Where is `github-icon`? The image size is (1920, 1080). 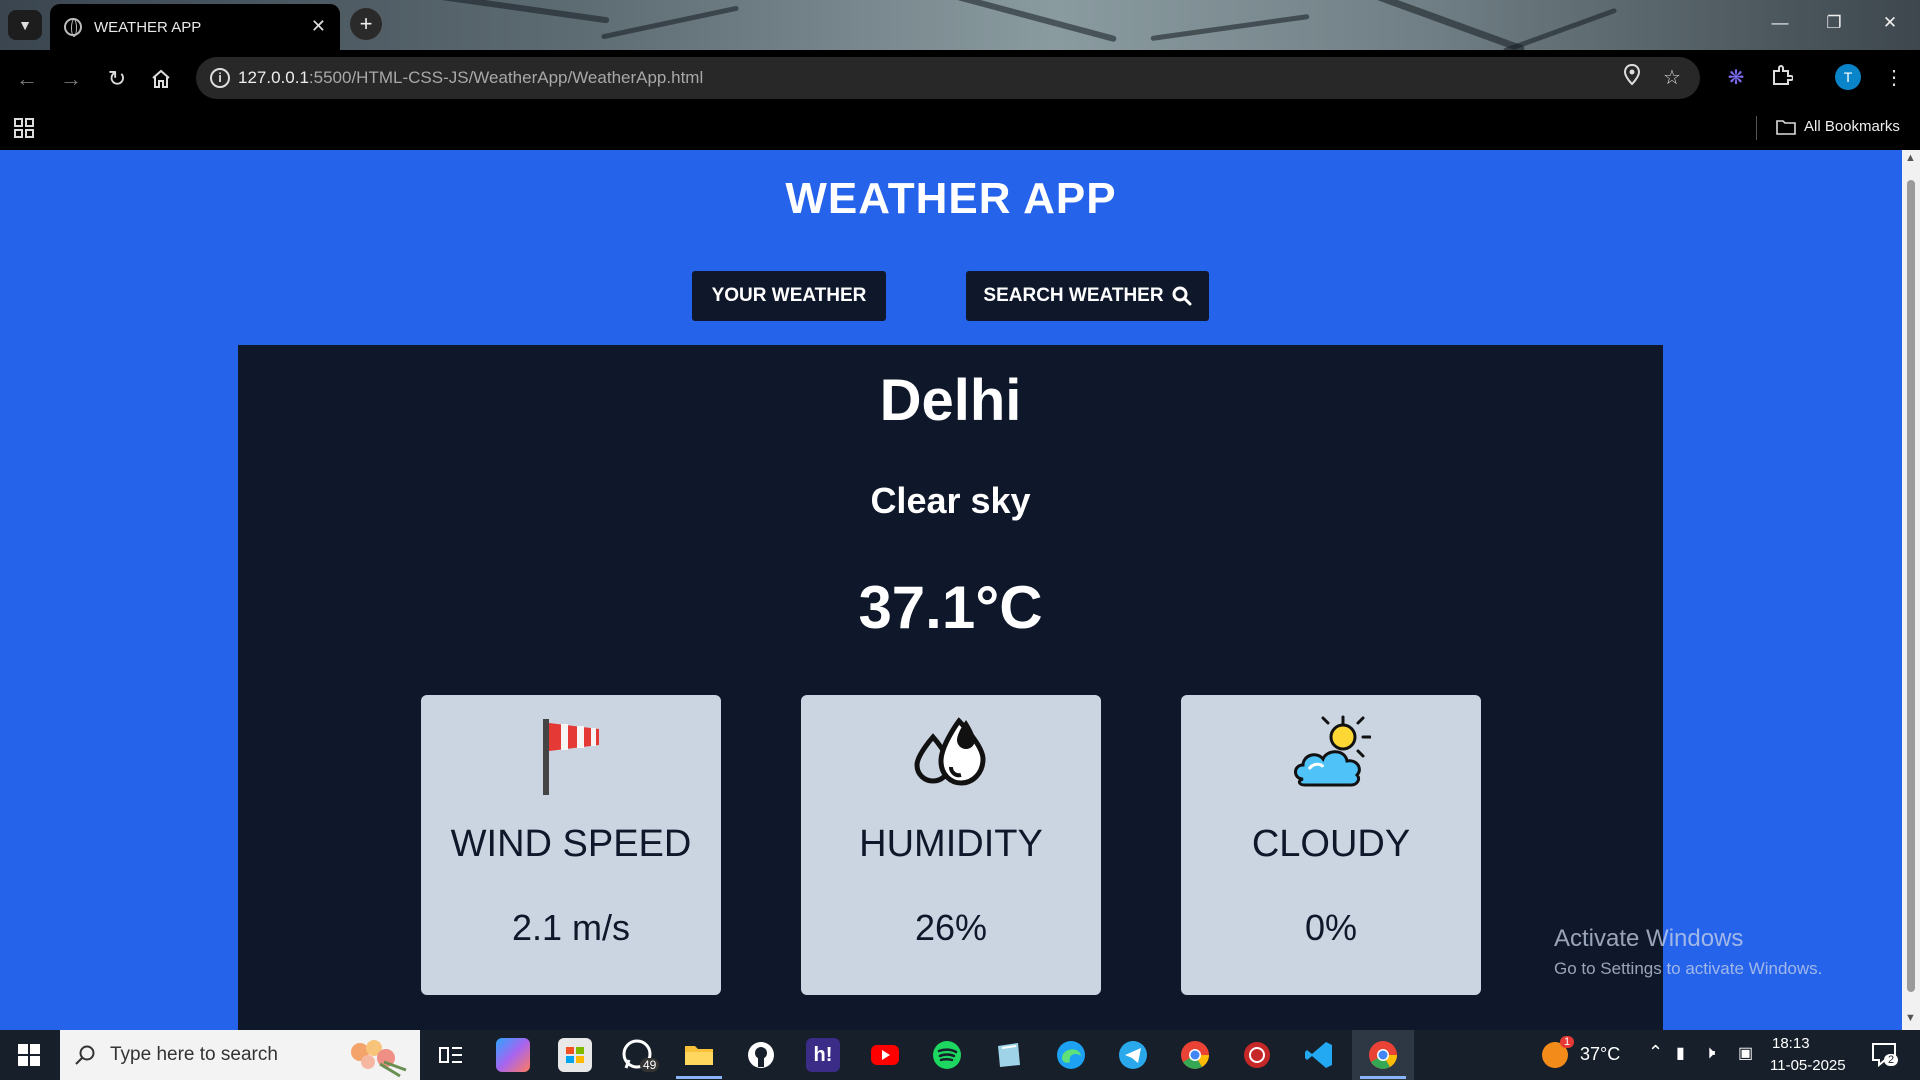
github-icon is located at coordinates (761, 1055).